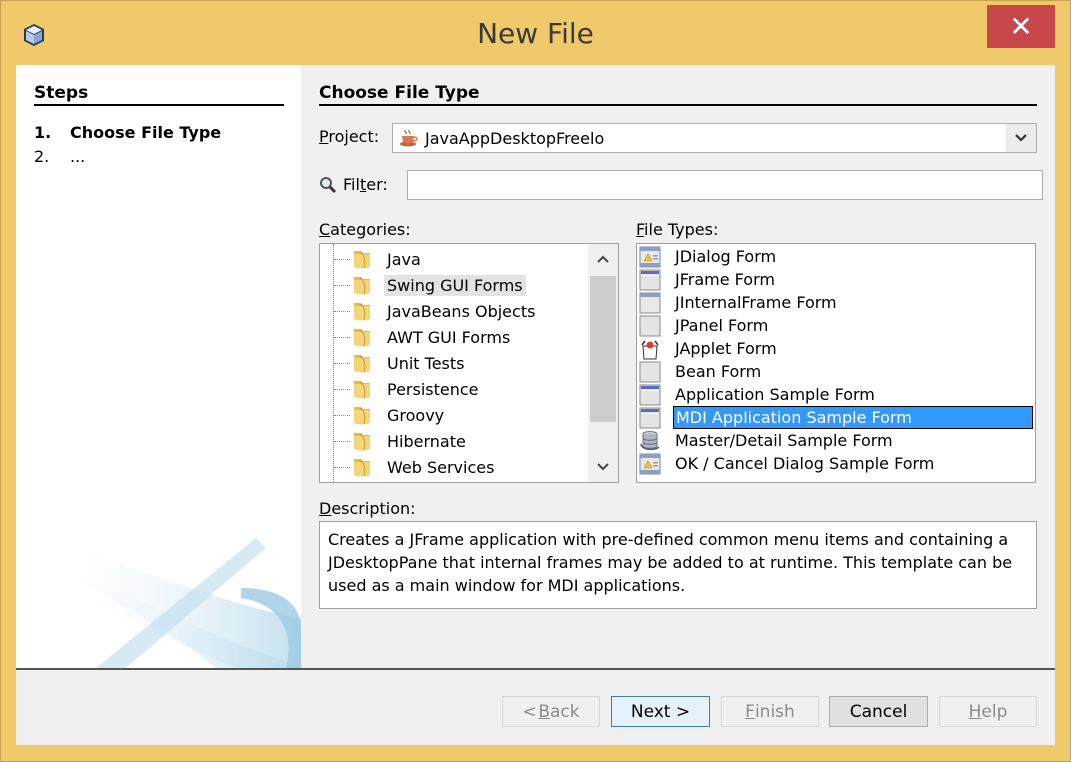 This screenshot has width=1071, height=762. What do you see at coordinates (681, 229) in the screenshot?
I see `label-text: ile Types:` at bounding box center [681, 229].